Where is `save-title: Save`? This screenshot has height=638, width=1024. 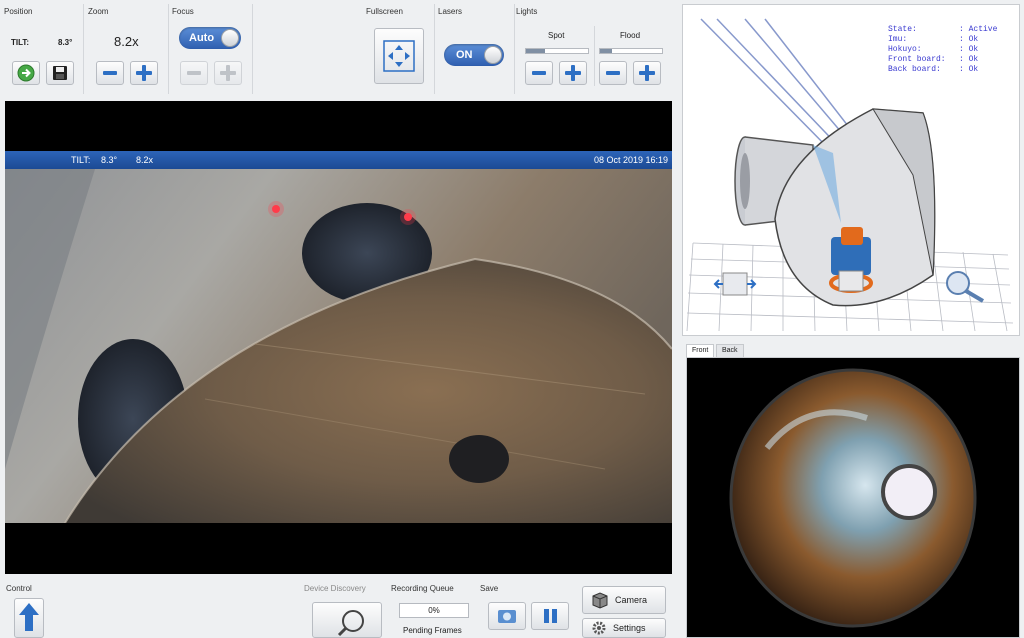
save-title: Save is located at coordinates (489, 588).